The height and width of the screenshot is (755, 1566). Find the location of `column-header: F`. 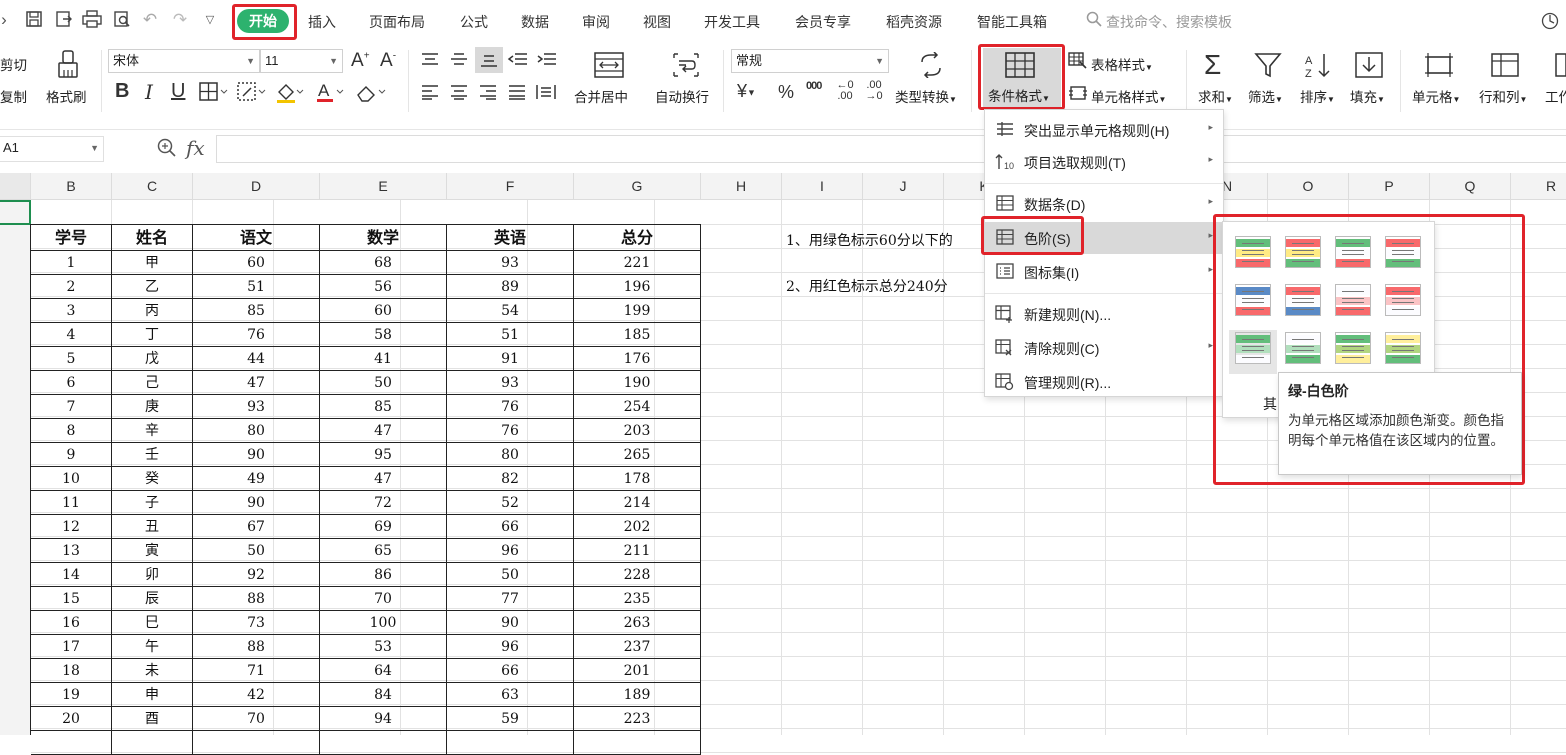

column-header: F is located at coordinates (510, 186).